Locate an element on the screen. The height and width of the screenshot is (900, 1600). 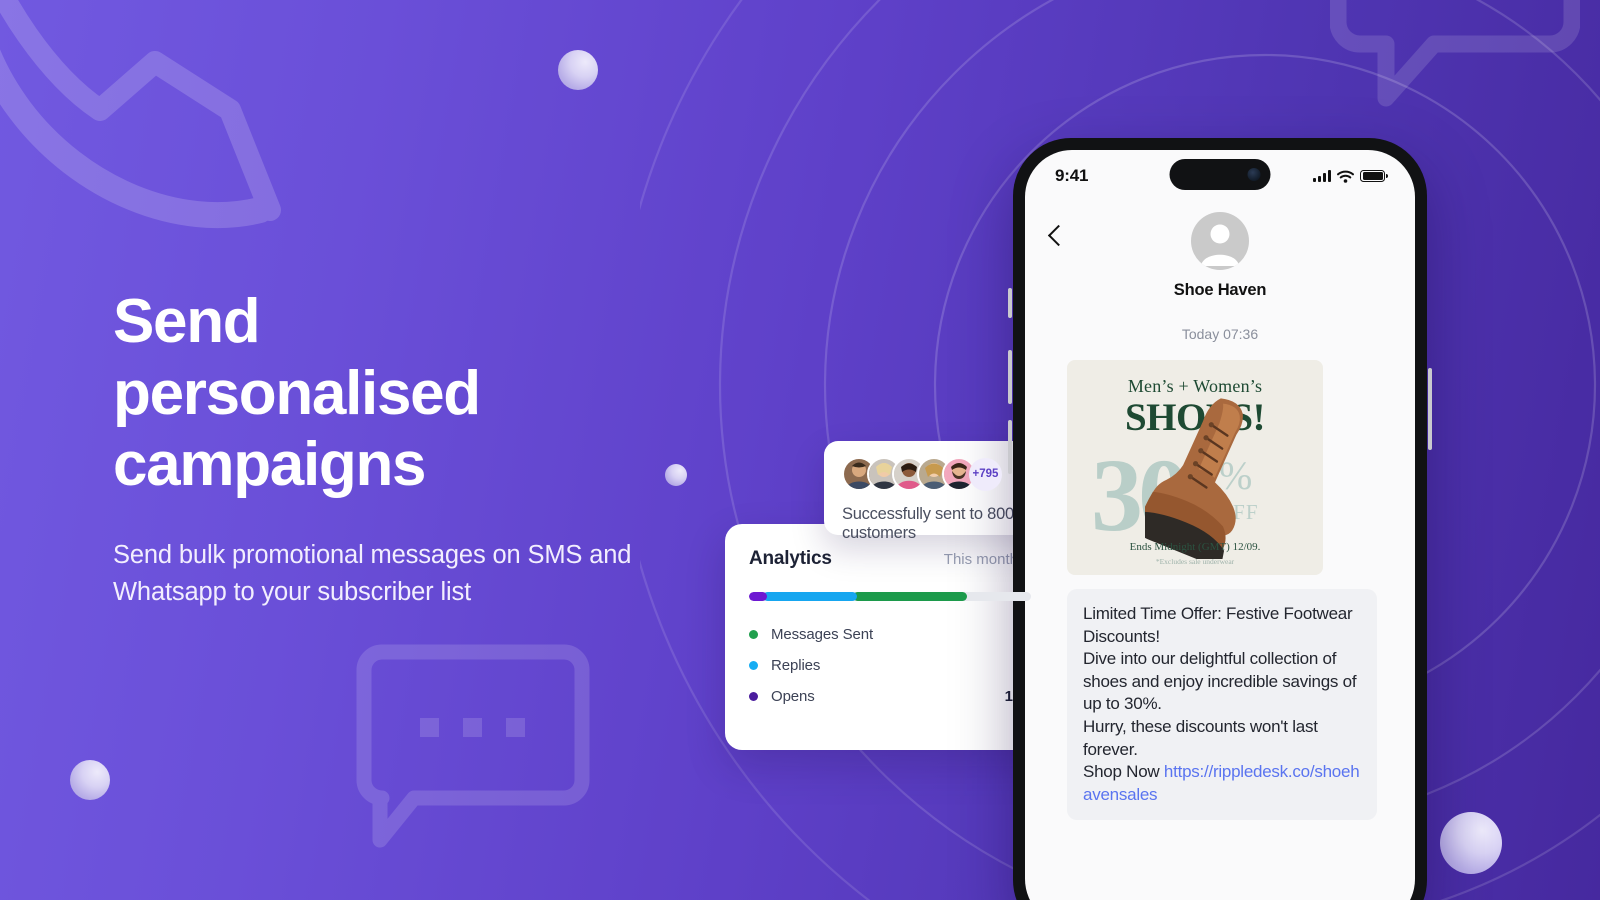
chat-bubble-dots-icon is located at coordinates (473, 746).